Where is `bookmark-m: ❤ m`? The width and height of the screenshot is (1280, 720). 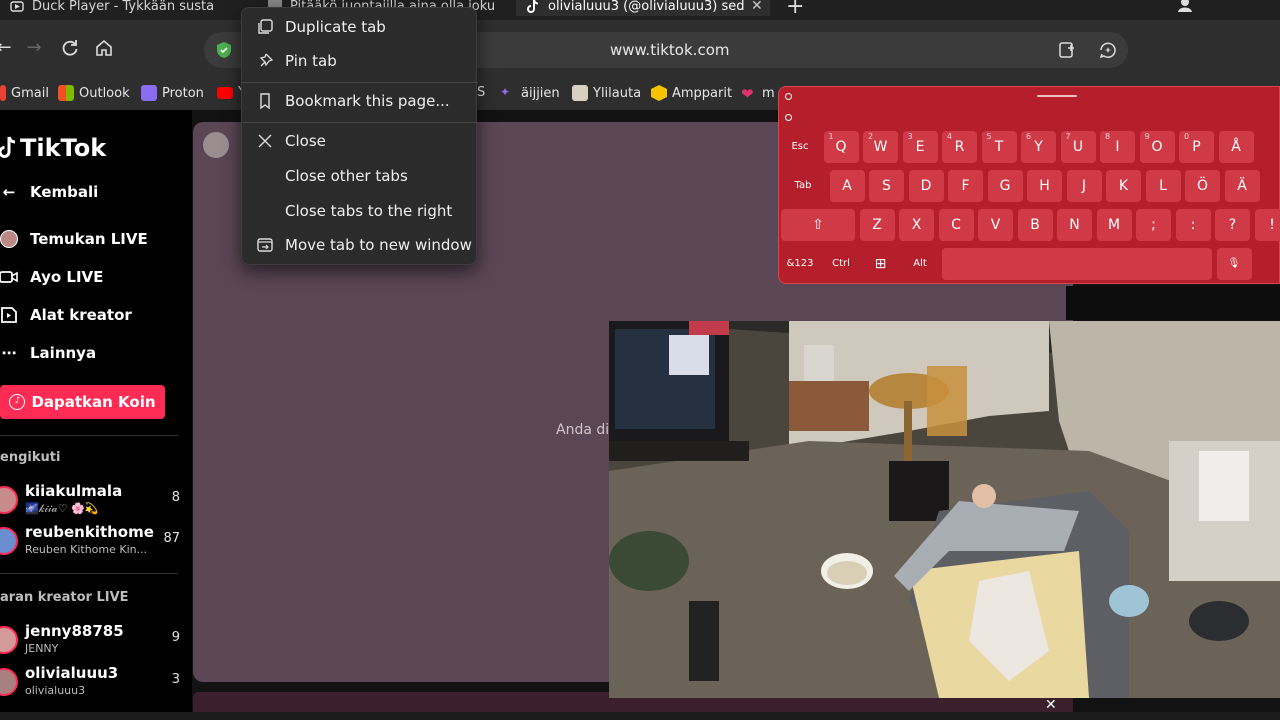
bookmark-m: ❤ m is located at coordinates (758, 94).